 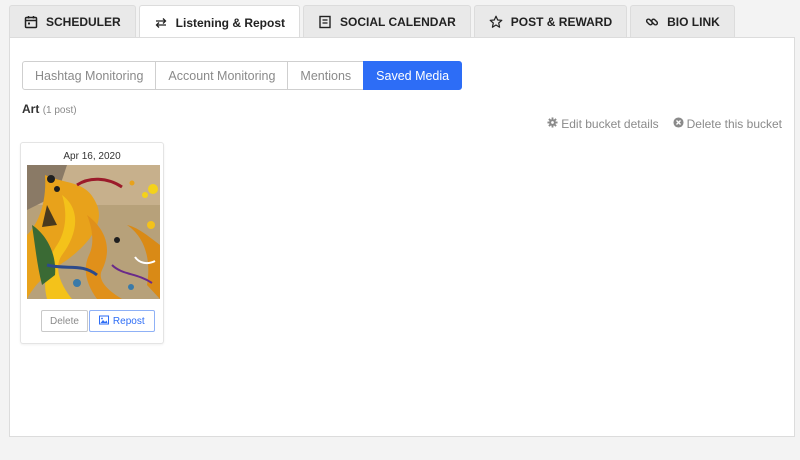 What do you see at coordinates (693, 22) in the screenshot?
I see `tab-bio-link-label: BIO LINK` at bounding box center [693, 22].